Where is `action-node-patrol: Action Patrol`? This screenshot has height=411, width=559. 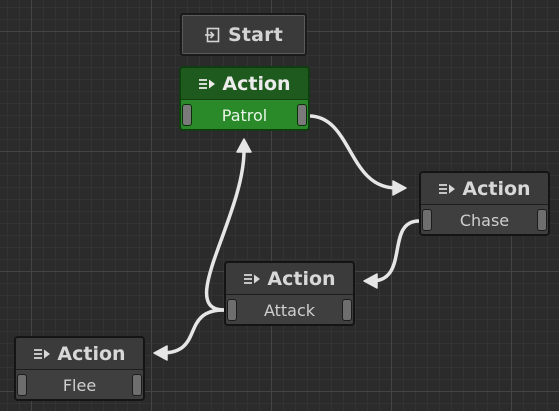 action-node-patrol: Action Patrol is located at coordinates (244, 98).